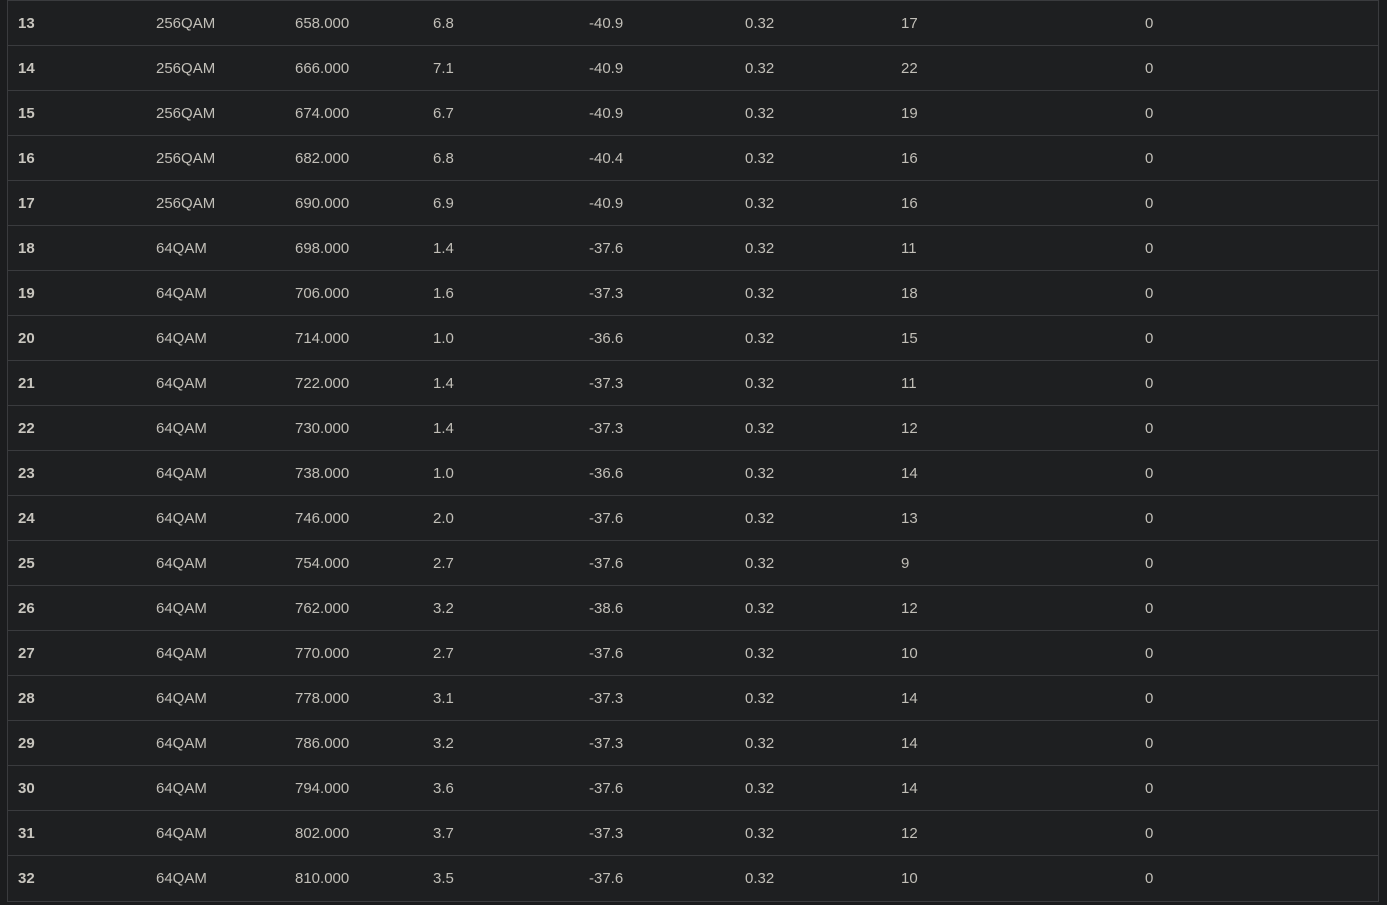  Describe the element at coordinates (26, 473) in the screenshot. I see `cell-channel-id: 23` at that location.